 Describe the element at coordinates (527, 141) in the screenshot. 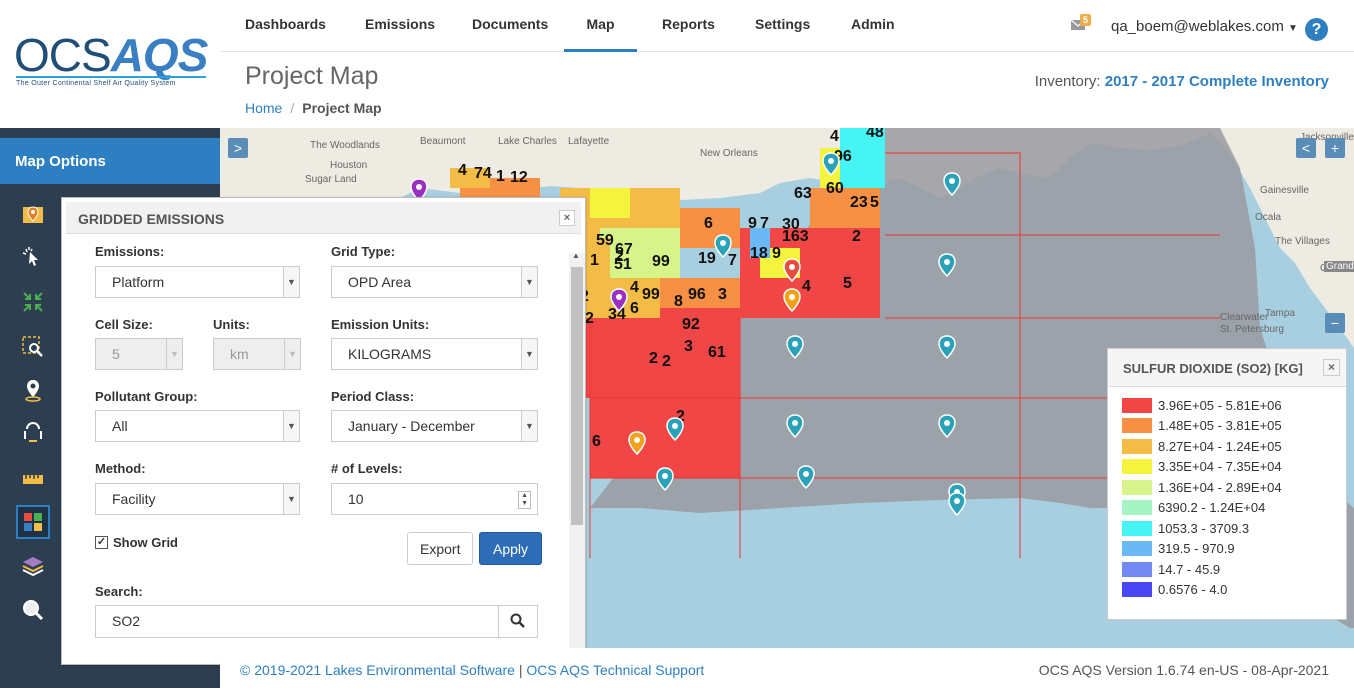

I see `map-label: Lake Charles` at that location.